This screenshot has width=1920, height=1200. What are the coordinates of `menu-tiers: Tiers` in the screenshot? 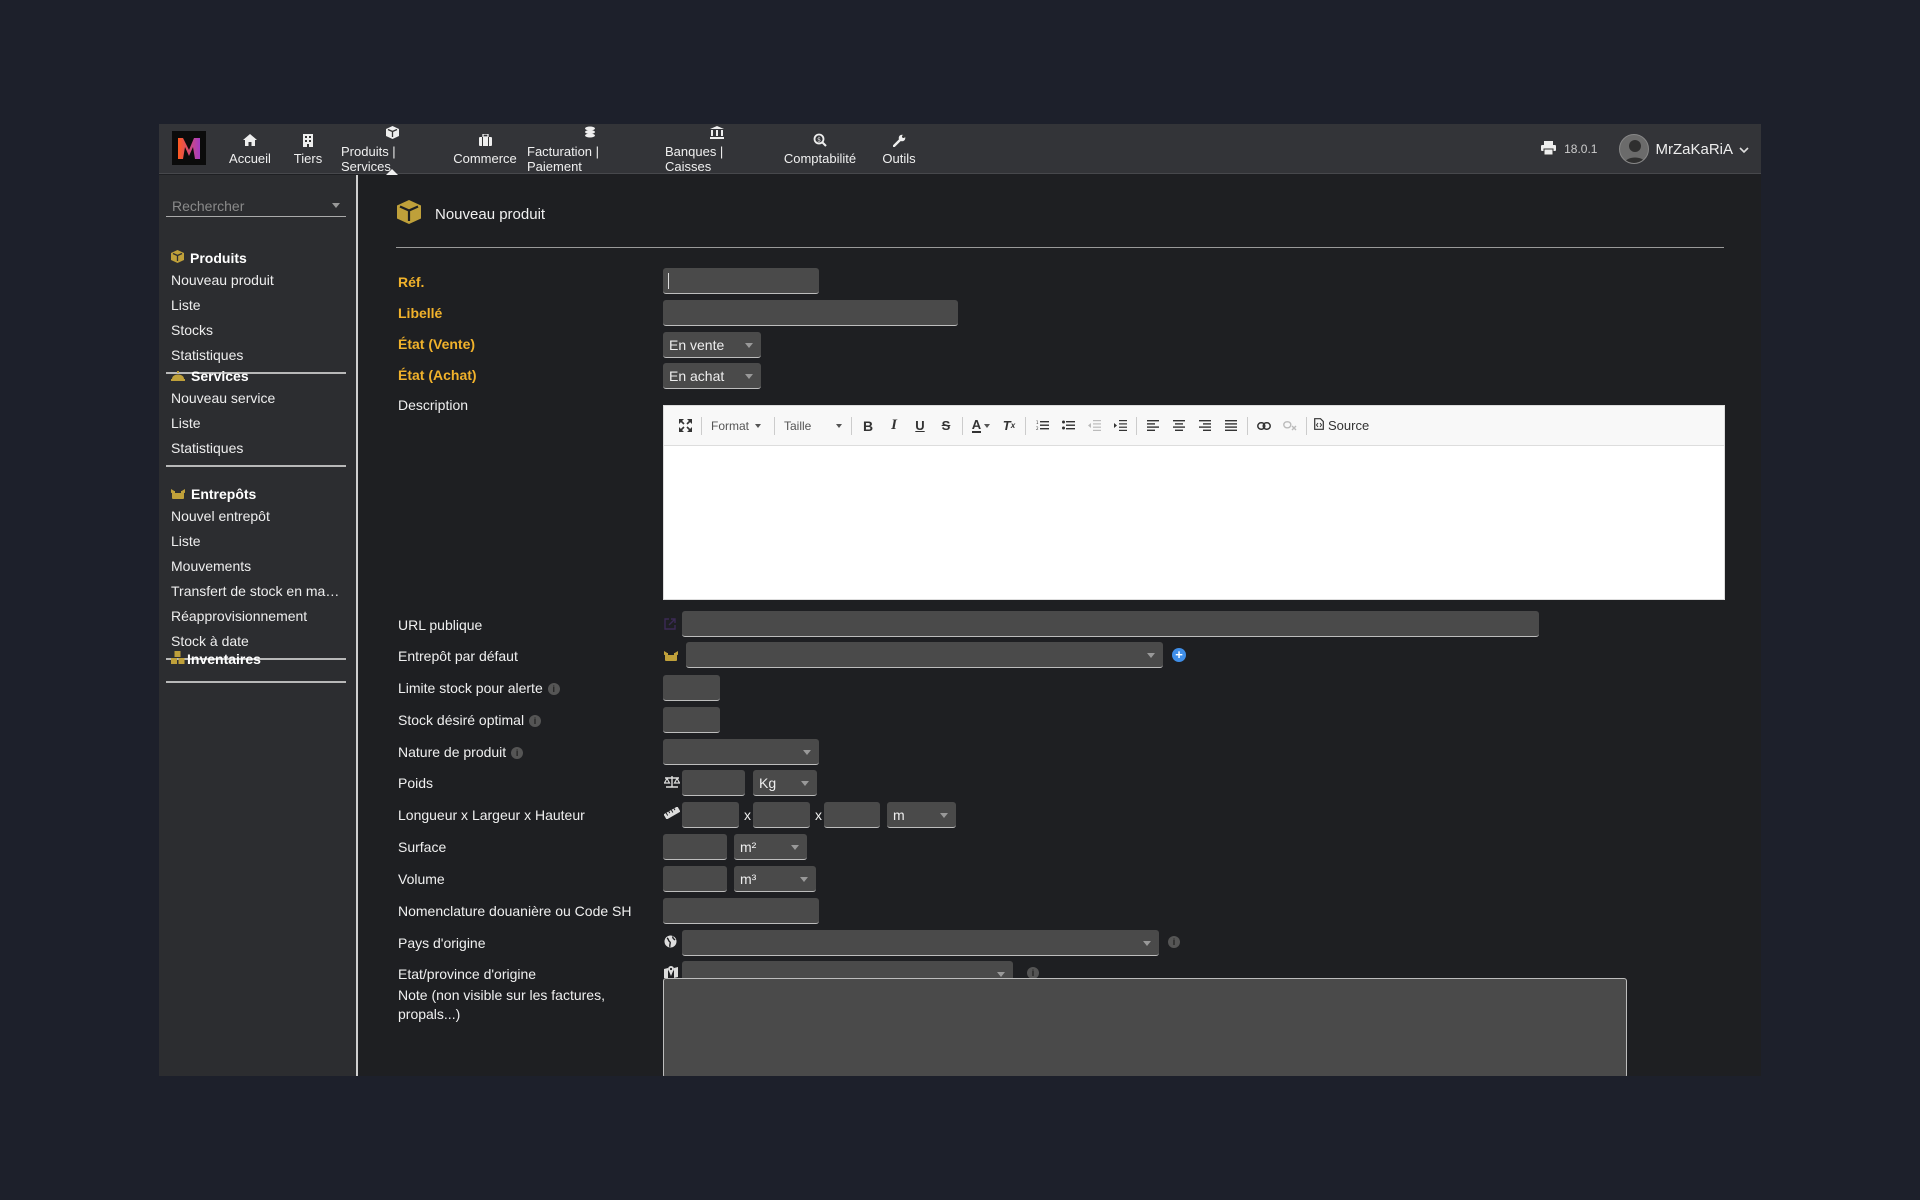 It's located at (308, 149).